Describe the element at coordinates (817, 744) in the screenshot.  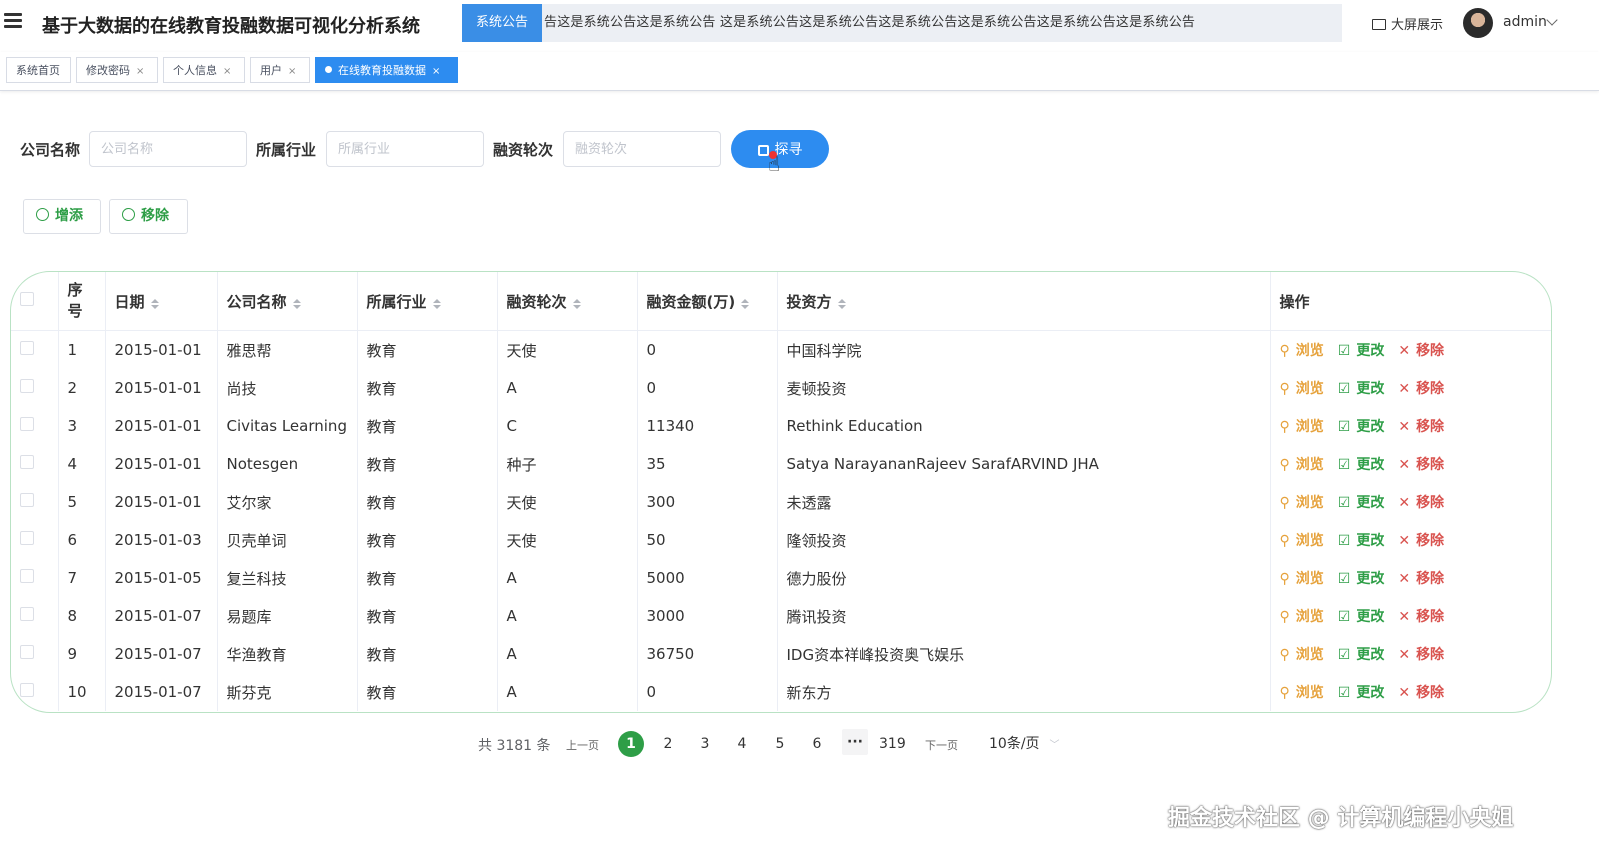
I see `page-6-button: 6` at that location.